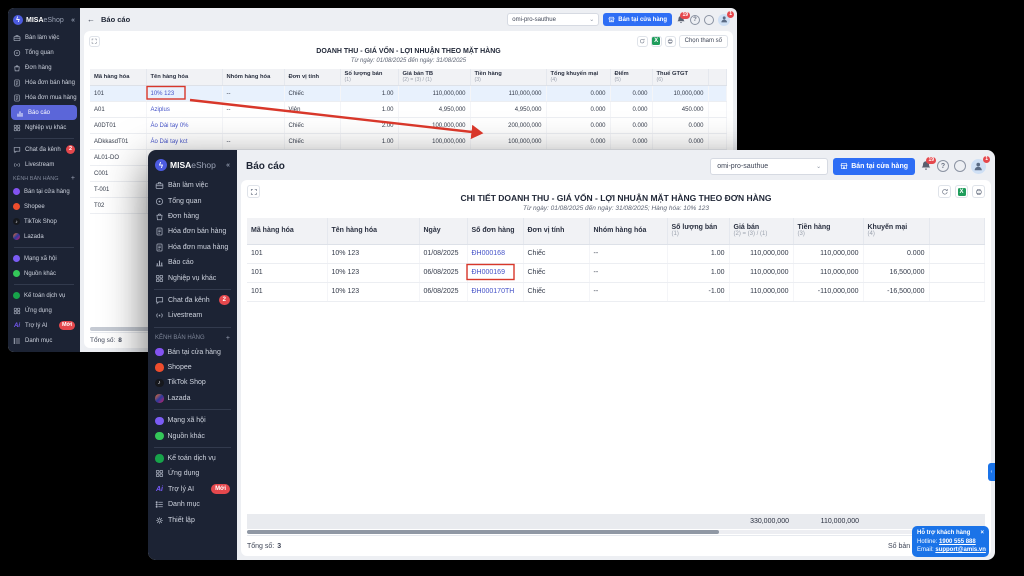  What do you see at coordinates (160, 110) in the screenshot?
I see `product-link: Aziplus` at bounding box center [160, 110].